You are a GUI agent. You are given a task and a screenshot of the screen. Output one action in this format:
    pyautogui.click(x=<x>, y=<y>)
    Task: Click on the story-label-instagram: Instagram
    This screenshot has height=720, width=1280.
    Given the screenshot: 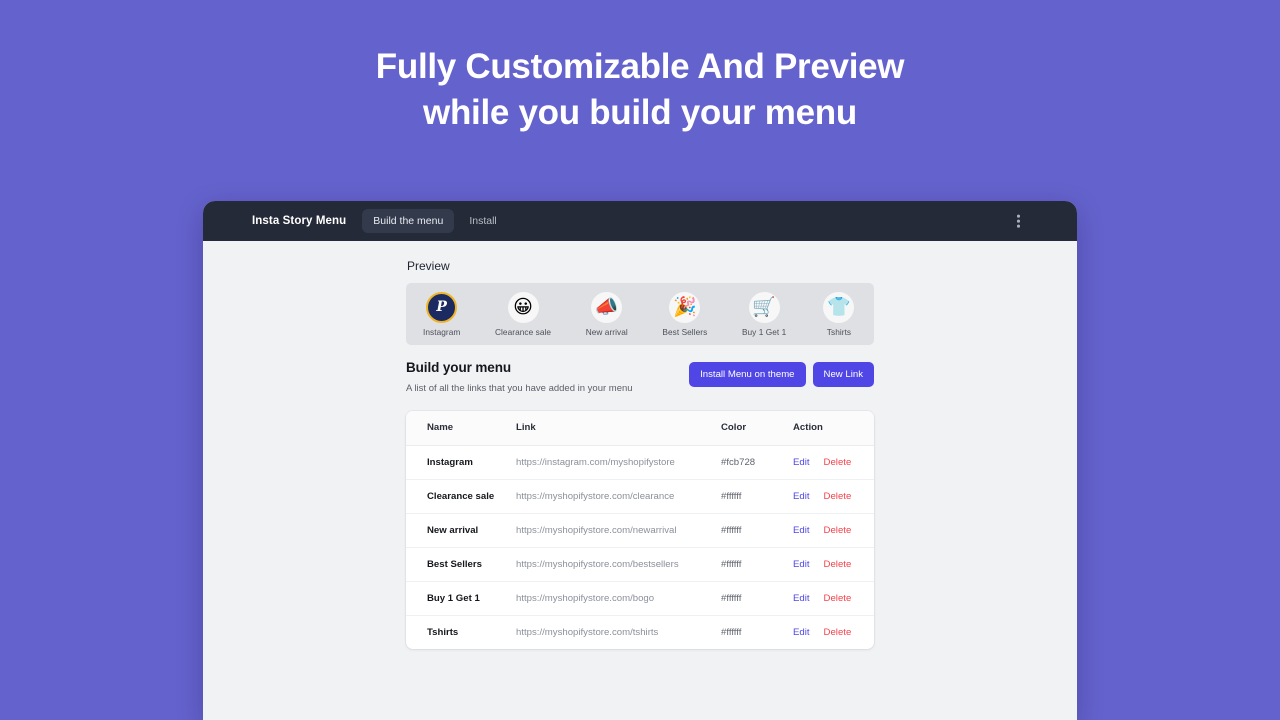 What is the action you would take?
    pyautogui.click(x=442, y=331)
    